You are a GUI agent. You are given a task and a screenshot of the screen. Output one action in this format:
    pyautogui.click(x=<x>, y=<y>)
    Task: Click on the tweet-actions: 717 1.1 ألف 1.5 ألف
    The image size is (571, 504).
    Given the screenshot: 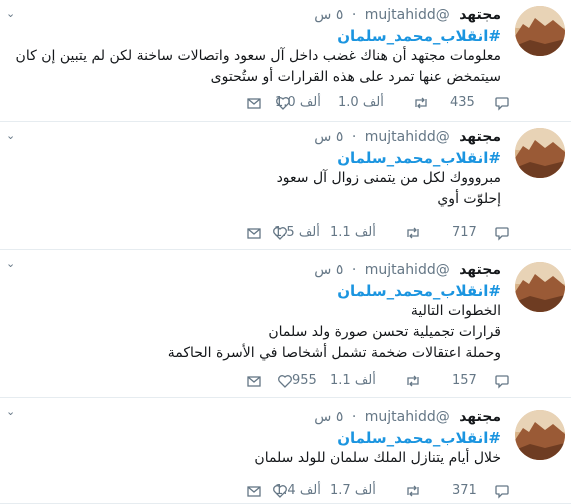 What is the action you would take?
    pyautogui.click(x=285, y=233)
    